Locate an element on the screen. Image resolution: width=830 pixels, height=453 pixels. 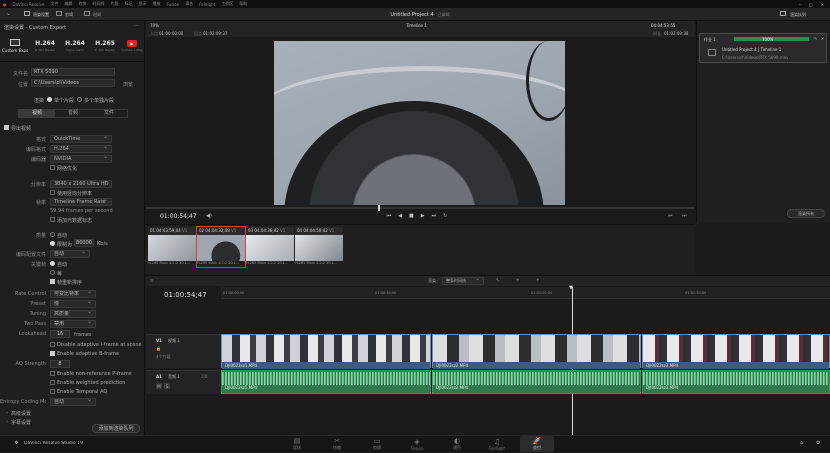
clip-icon is located at coordinates (59, 13).